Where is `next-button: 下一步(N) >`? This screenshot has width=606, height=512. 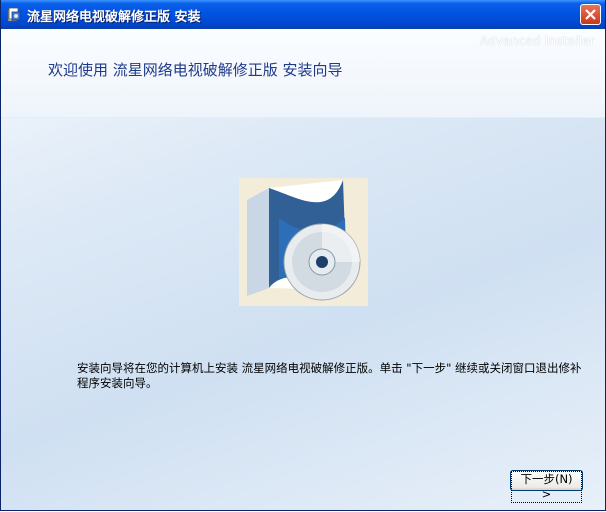 next-button: 下一步(N) > is located at coordinates (546, 486).